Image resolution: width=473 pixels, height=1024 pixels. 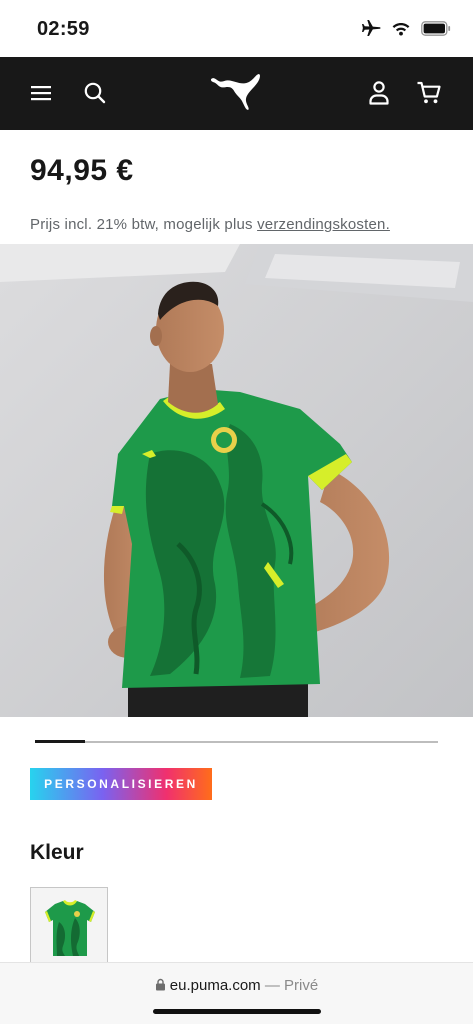 I want to click on url-display: eu.puma.com — Privé, so click(x=236, y=985).